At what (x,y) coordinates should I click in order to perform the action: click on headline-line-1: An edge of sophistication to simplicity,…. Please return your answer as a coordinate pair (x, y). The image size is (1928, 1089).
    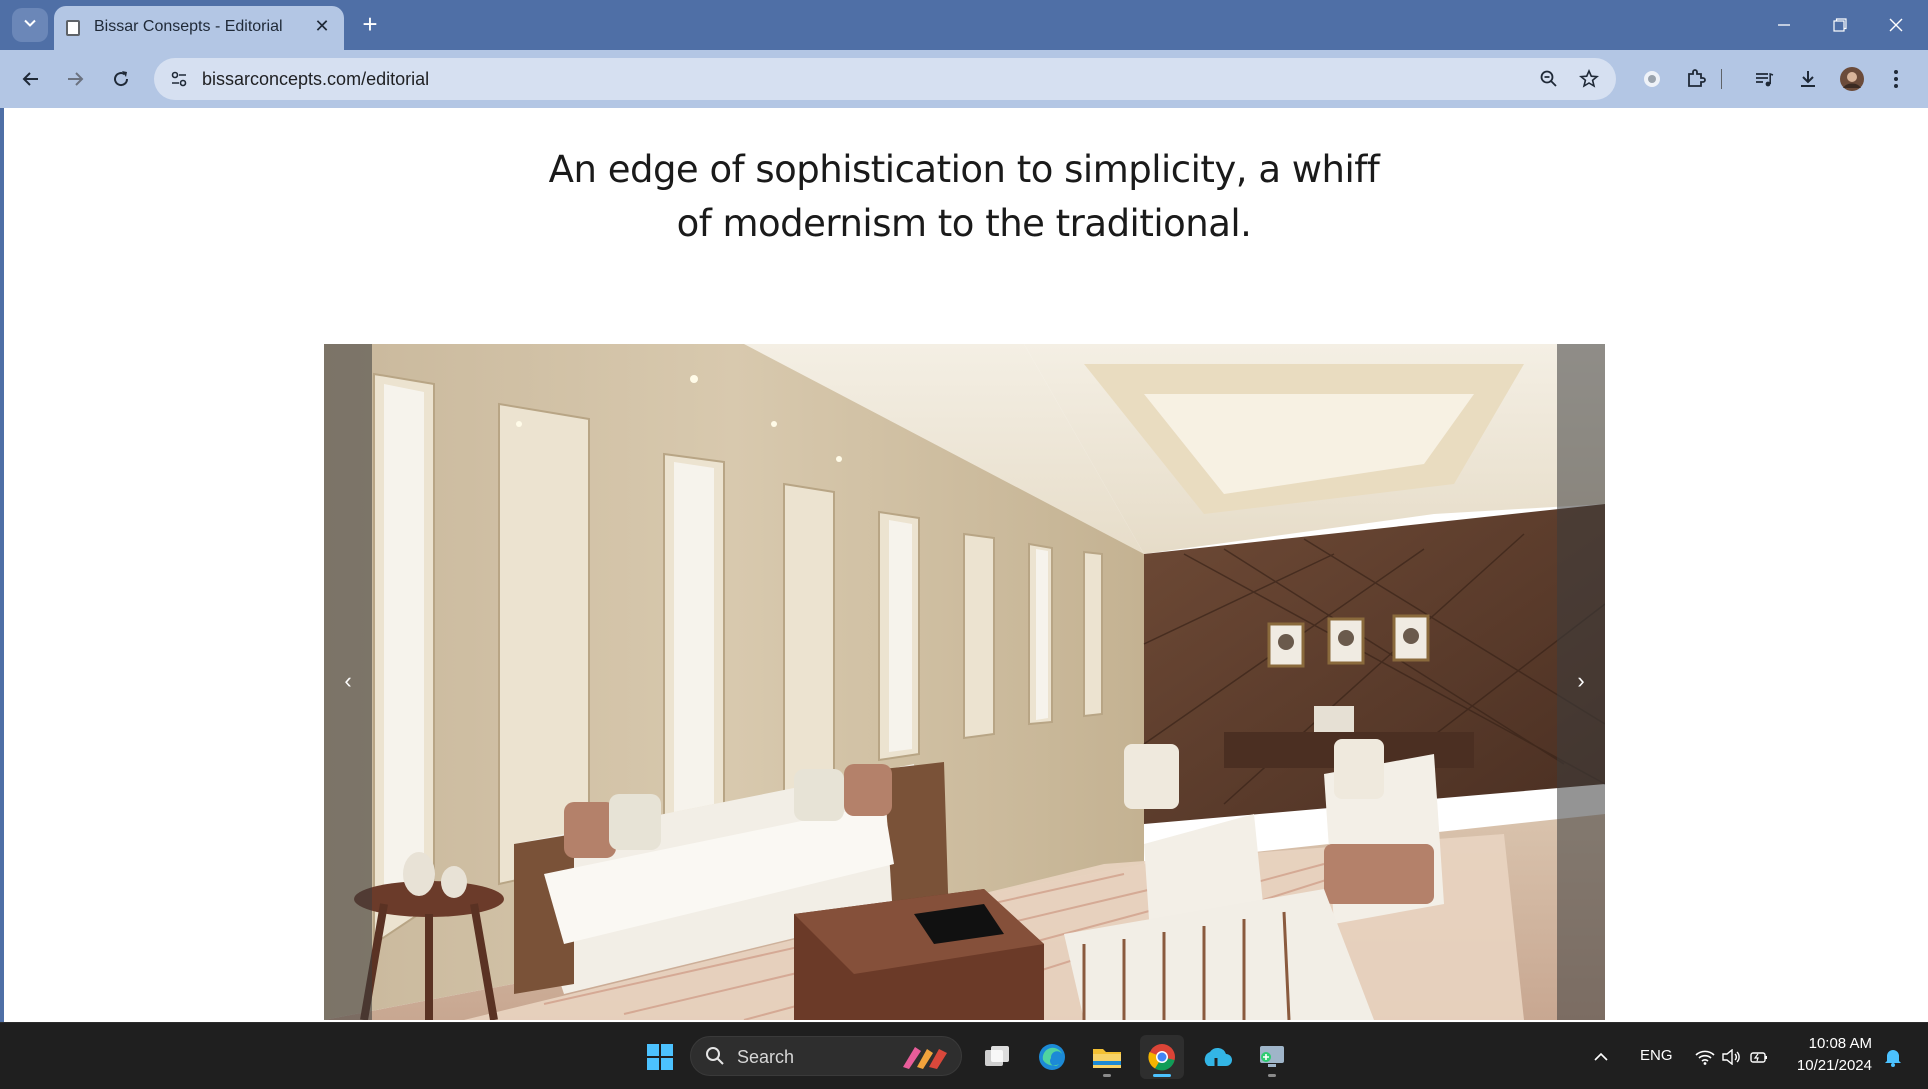
    Looking at the image, I should click on (964, 169).